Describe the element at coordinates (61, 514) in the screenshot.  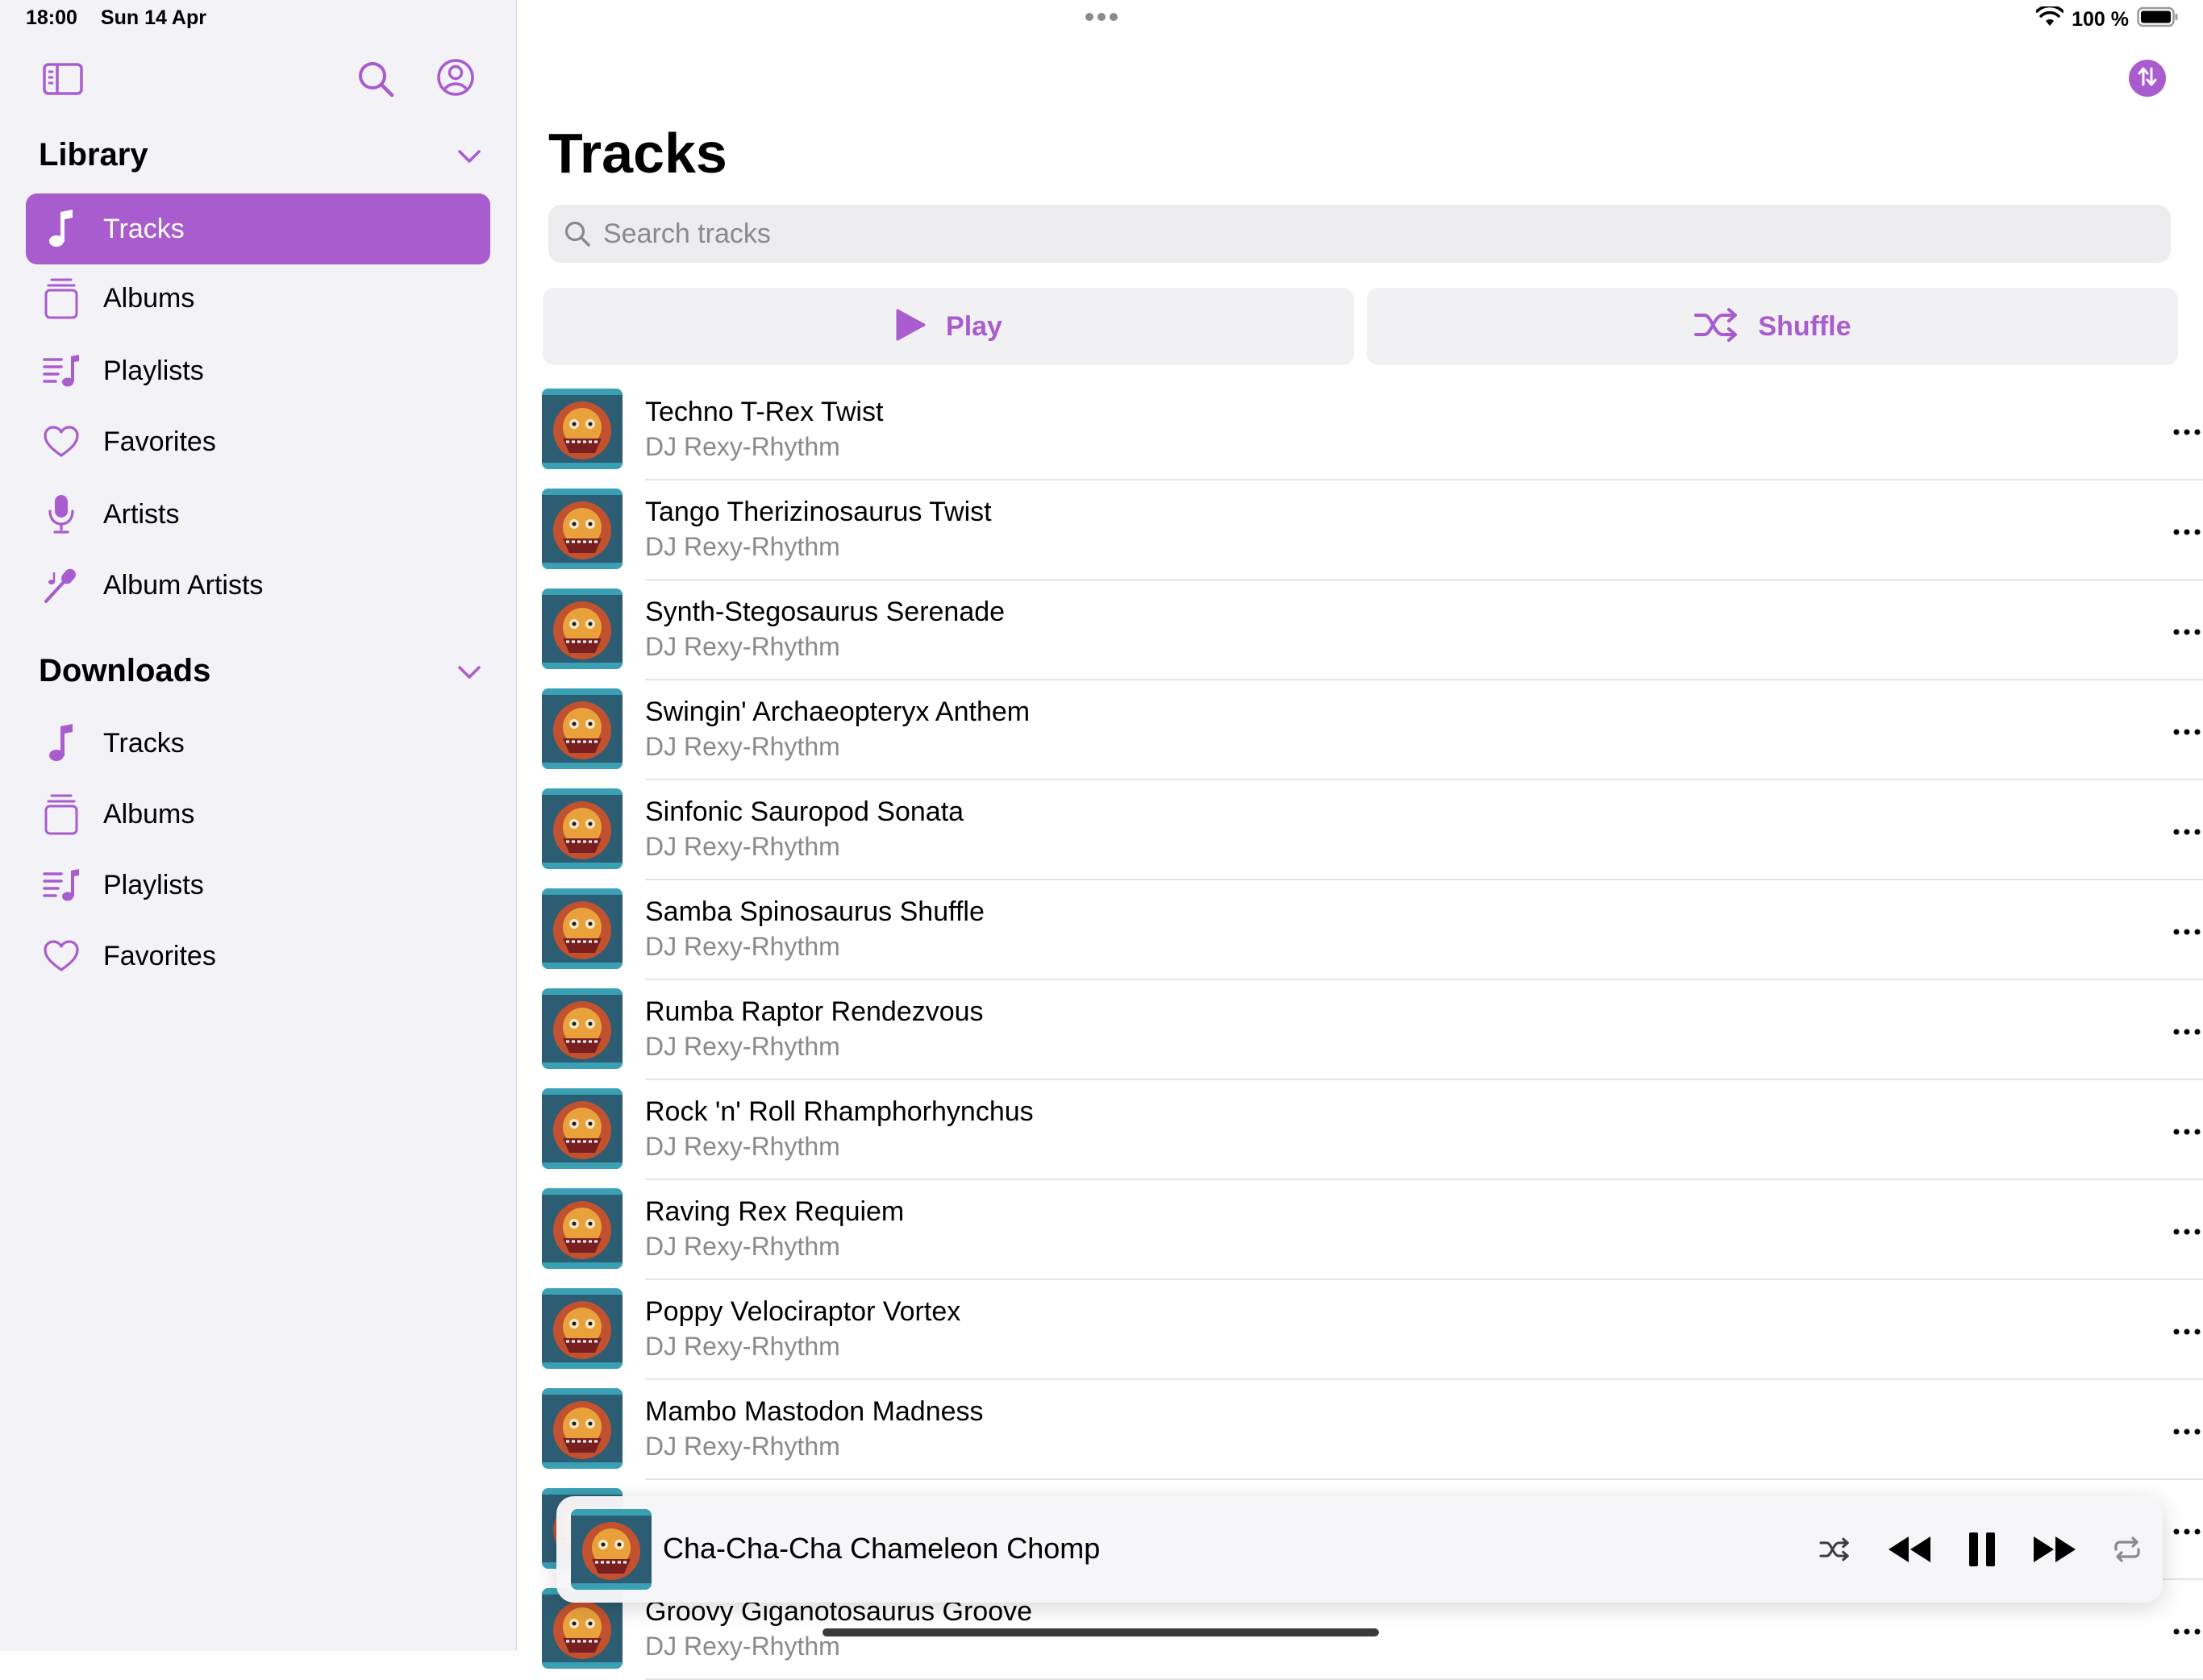
I see `microphone-icon` at that location.